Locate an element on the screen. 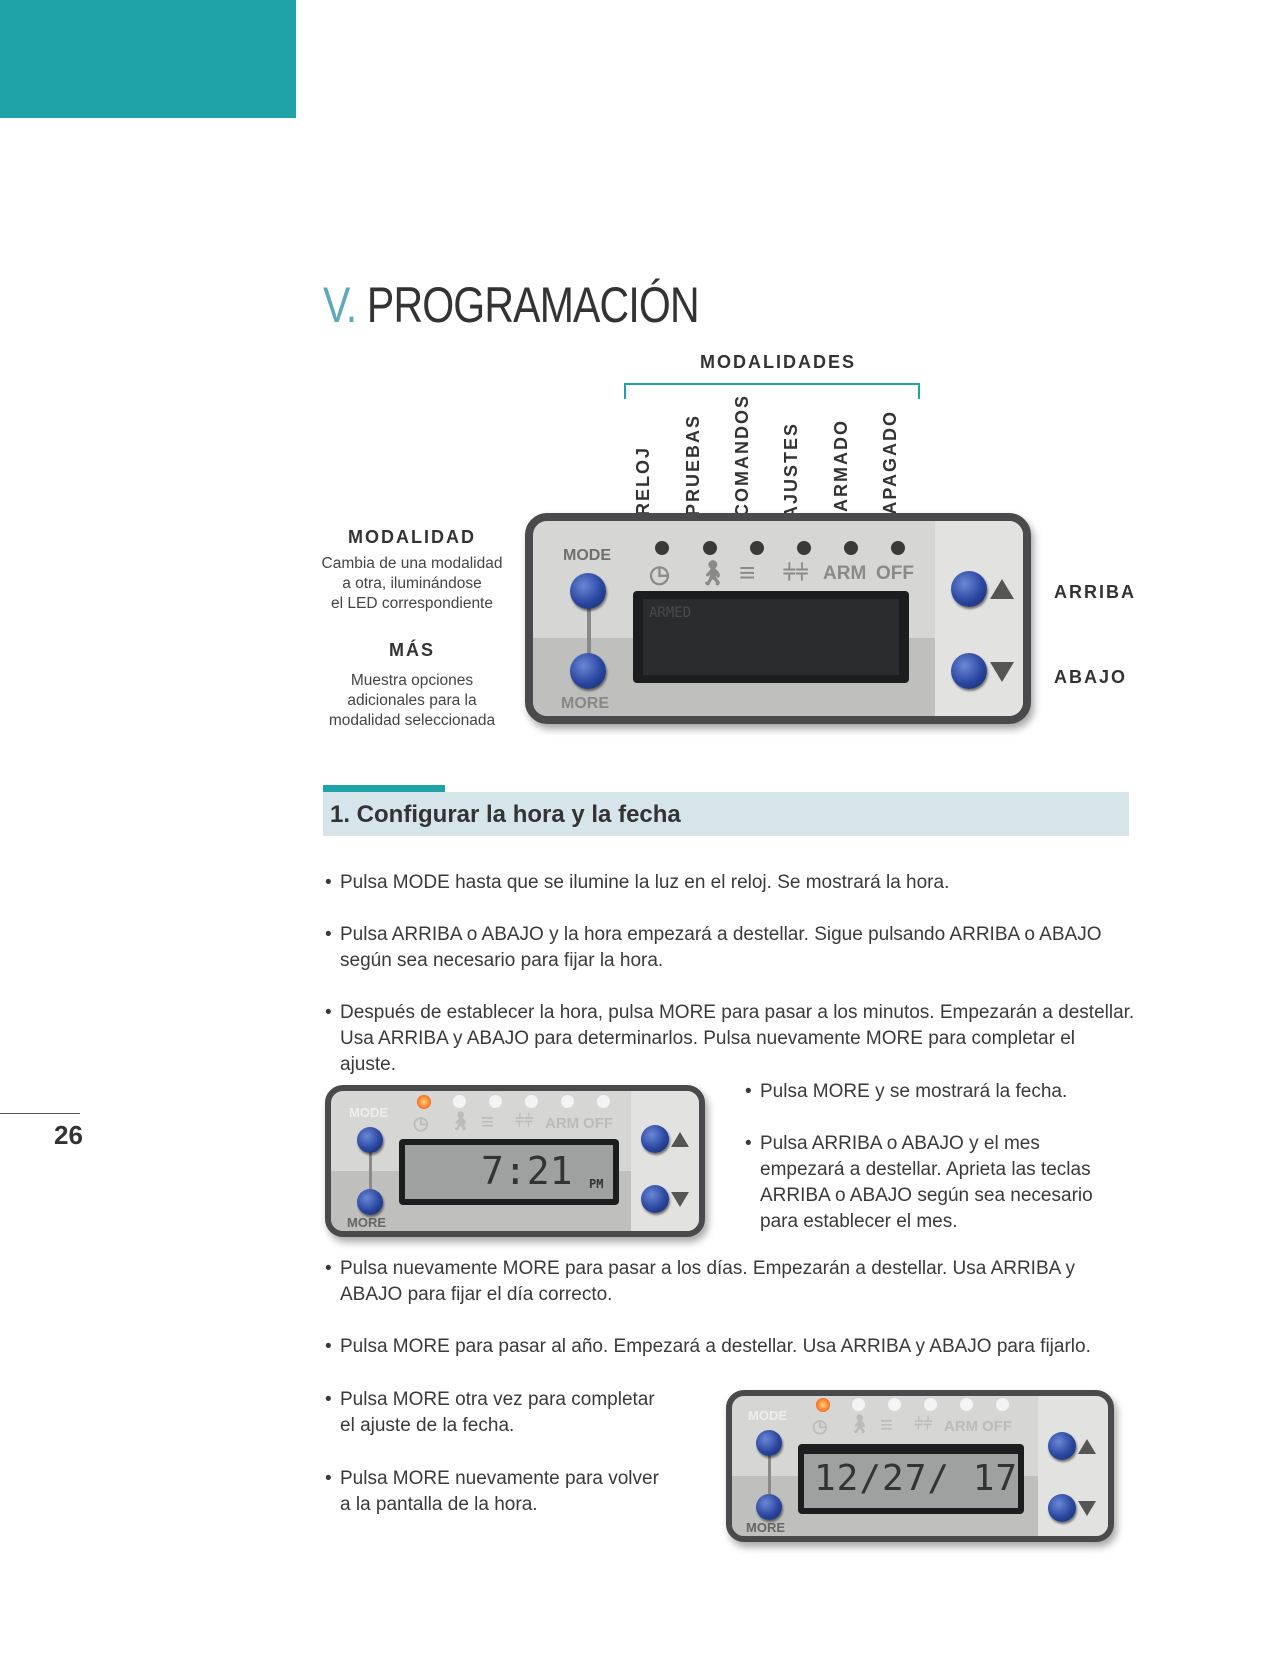  keypad-panel-time: MODE MORE ◷ 🚶︎ ≡ ⫩⫩ ARM OFF 7:21 PM is located at coordinates (515, 1161).